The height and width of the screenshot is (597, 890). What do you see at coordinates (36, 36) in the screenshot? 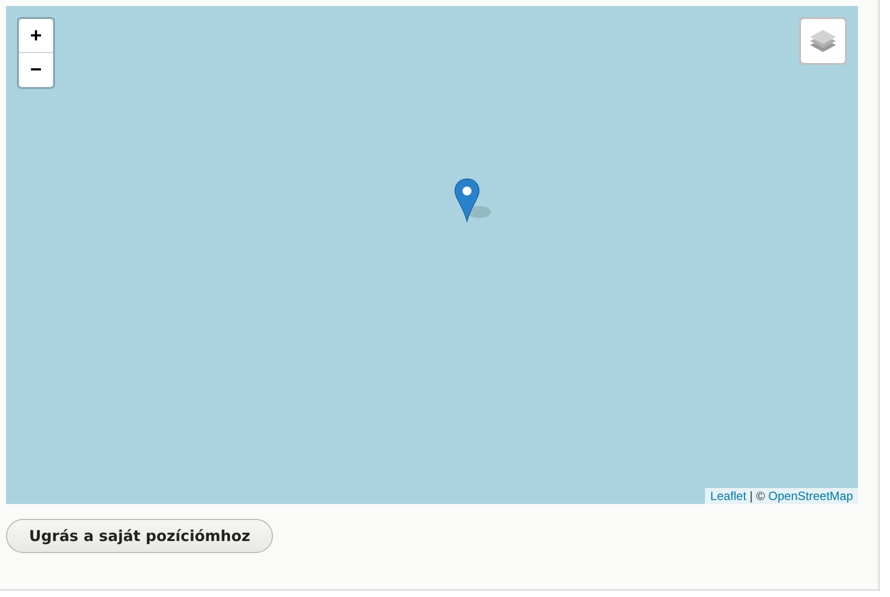
I see `zoom-in-button: +` at bounding box center [36, 36].